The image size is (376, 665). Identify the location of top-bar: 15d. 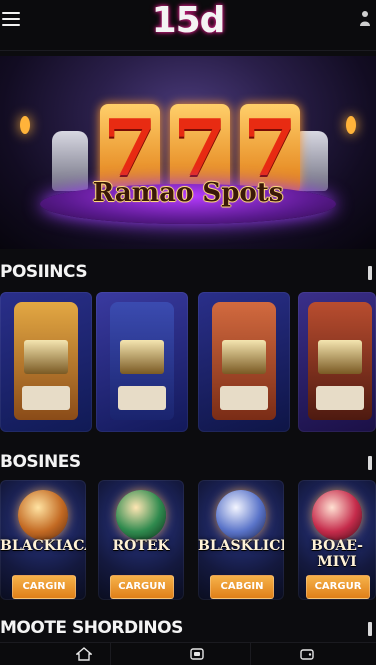
(188, 25).